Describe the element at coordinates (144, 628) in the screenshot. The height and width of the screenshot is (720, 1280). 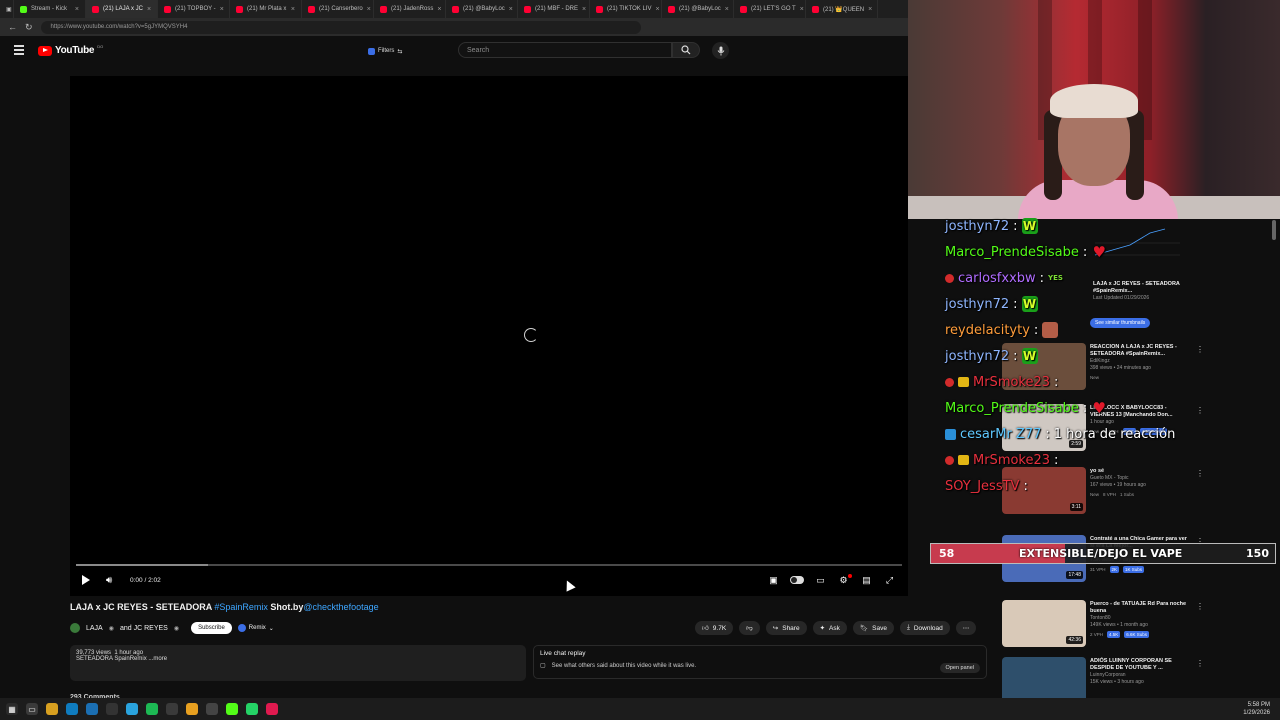
I see `collab-channel: and JC REYES` at that location.